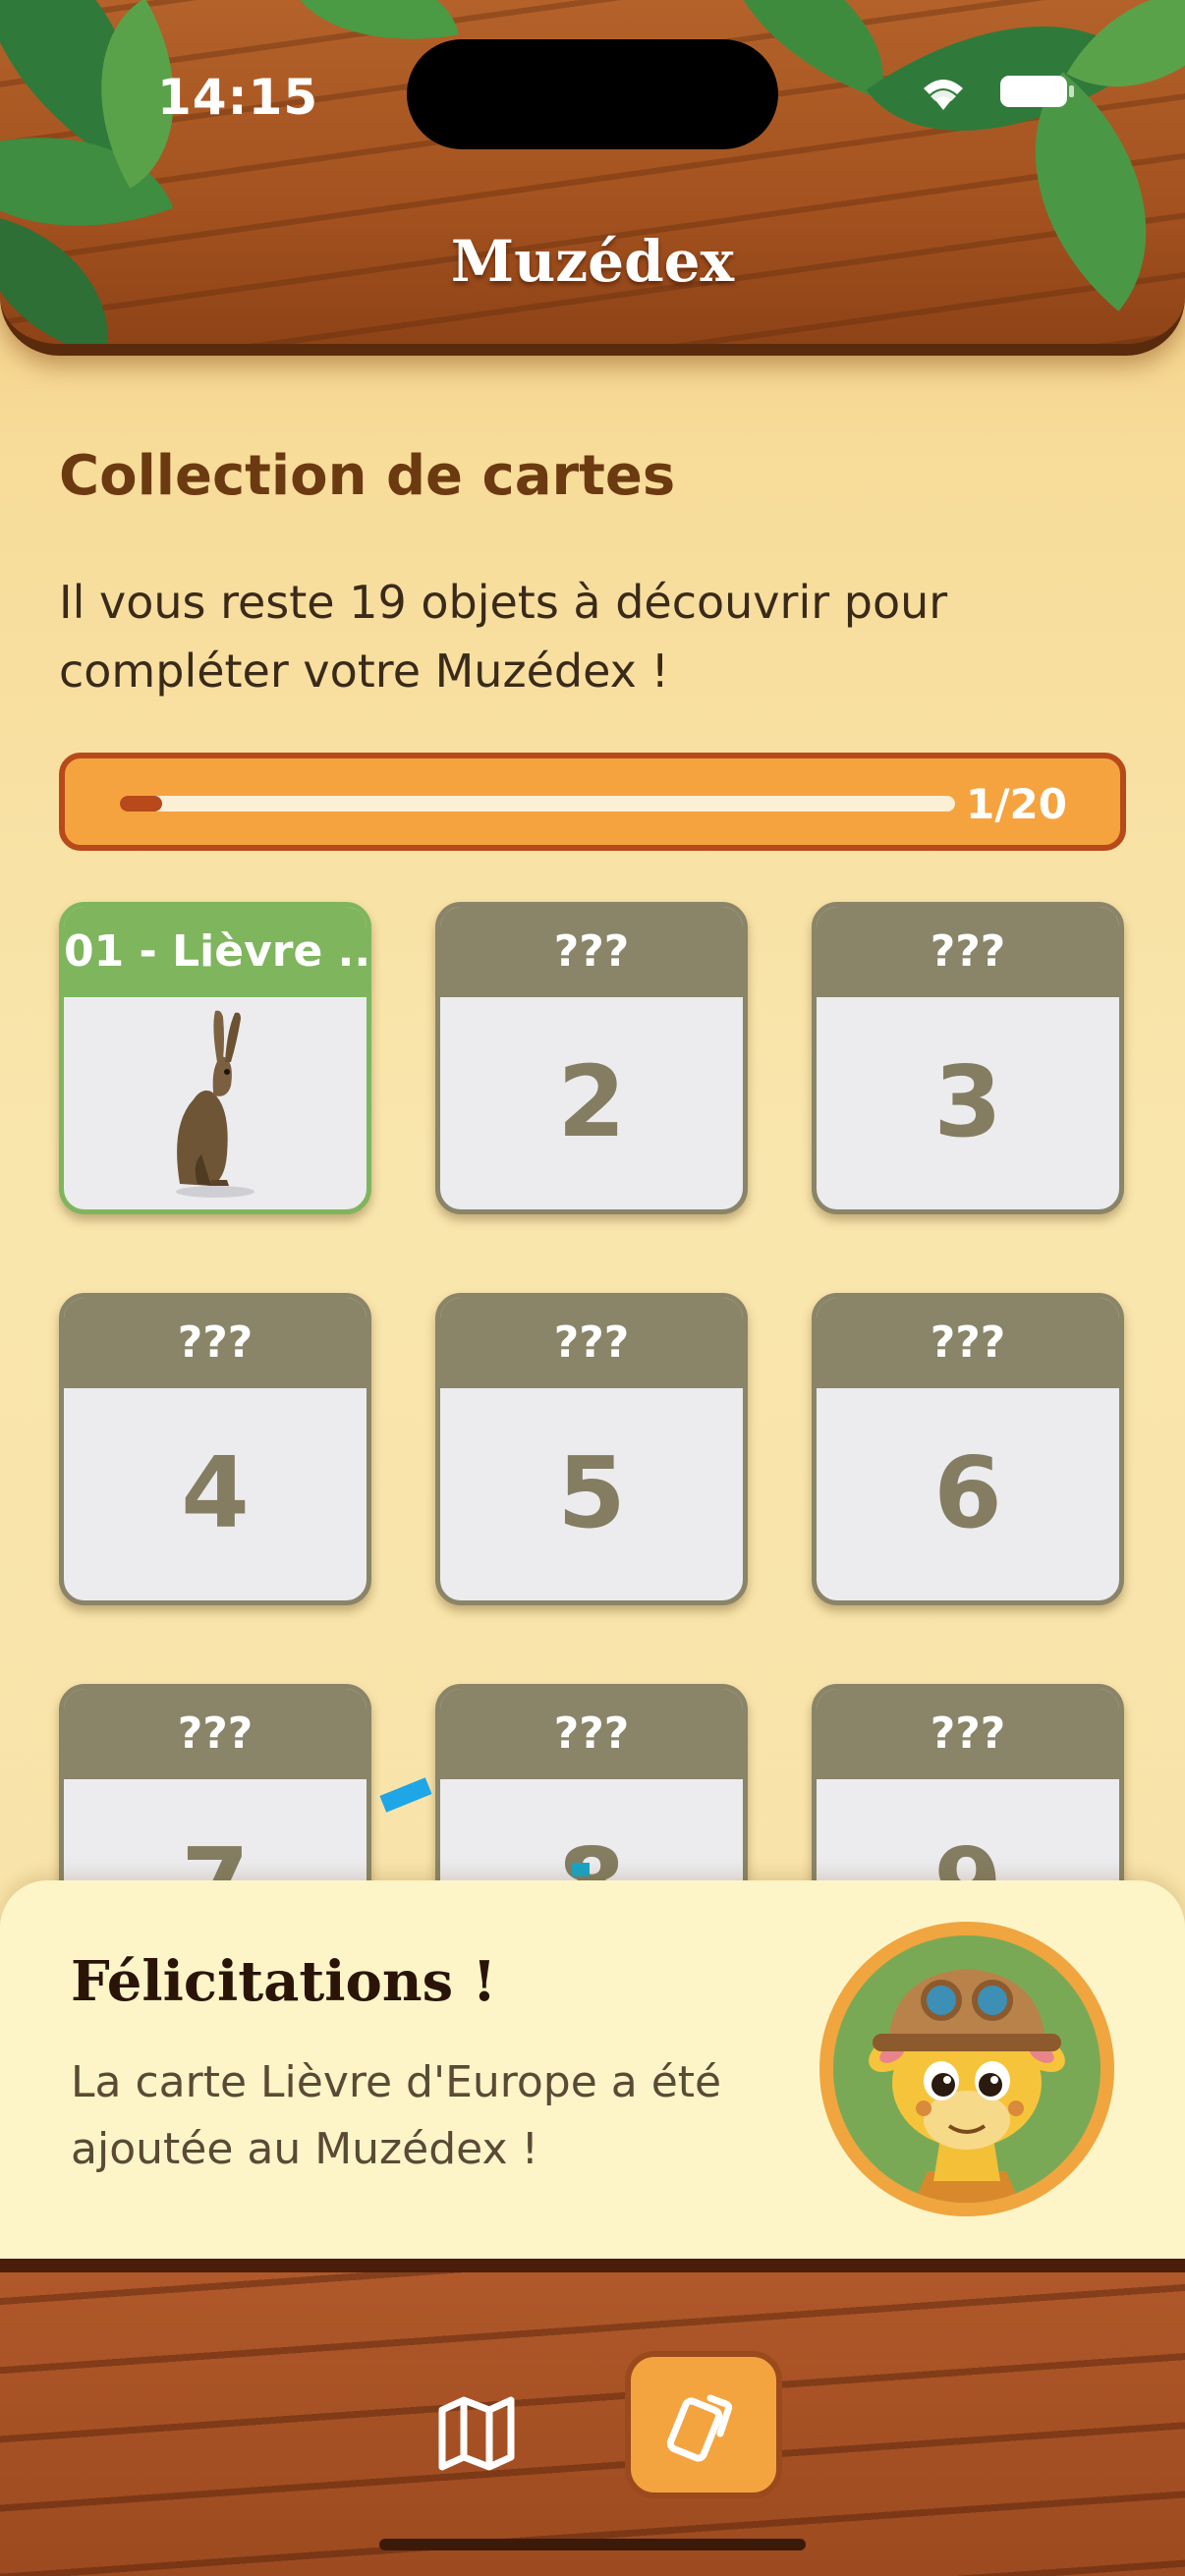 This screenshot has width=1185, height=2576. I want to click on giraffe-avatar, so click(967, 2069).